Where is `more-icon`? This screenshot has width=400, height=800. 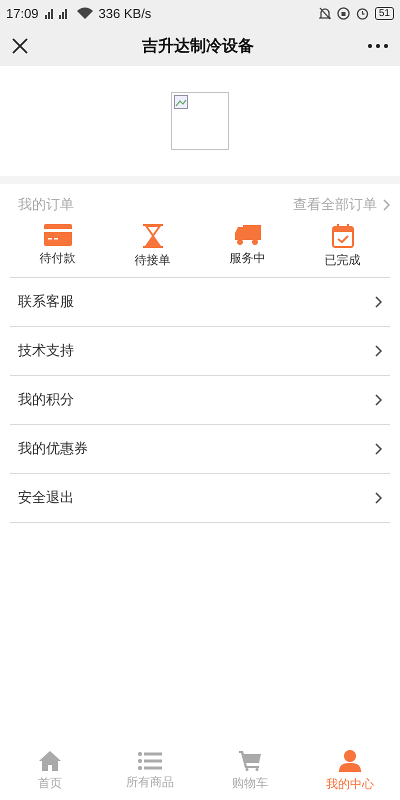
more-icon is located at coordinates (378, 46).